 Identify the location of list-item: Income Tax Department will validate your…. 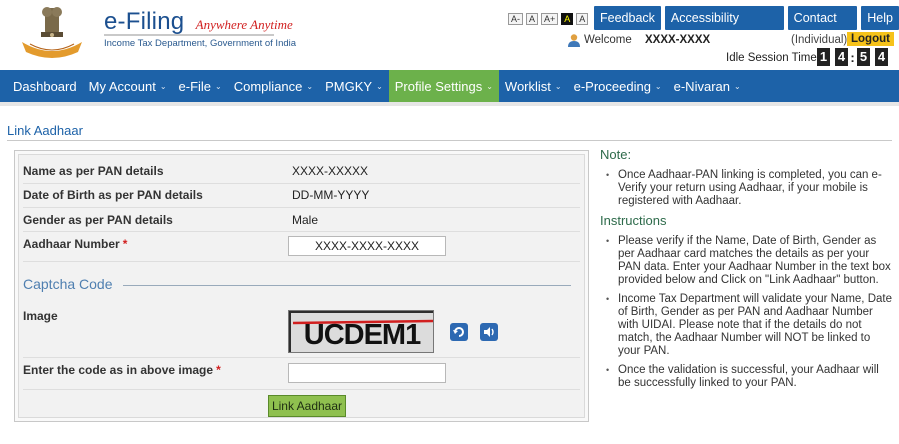
(749, 325).